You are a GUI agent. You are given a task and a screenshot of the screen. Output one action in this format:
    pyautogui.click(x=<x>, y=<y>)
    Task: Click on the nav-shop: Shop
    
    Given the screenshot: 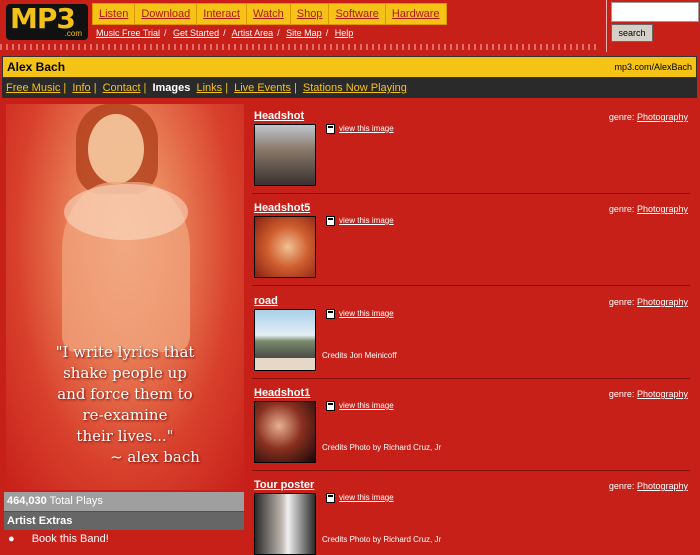 What is the action you would take?
    pyautogui.click(x=310, y=14)
    